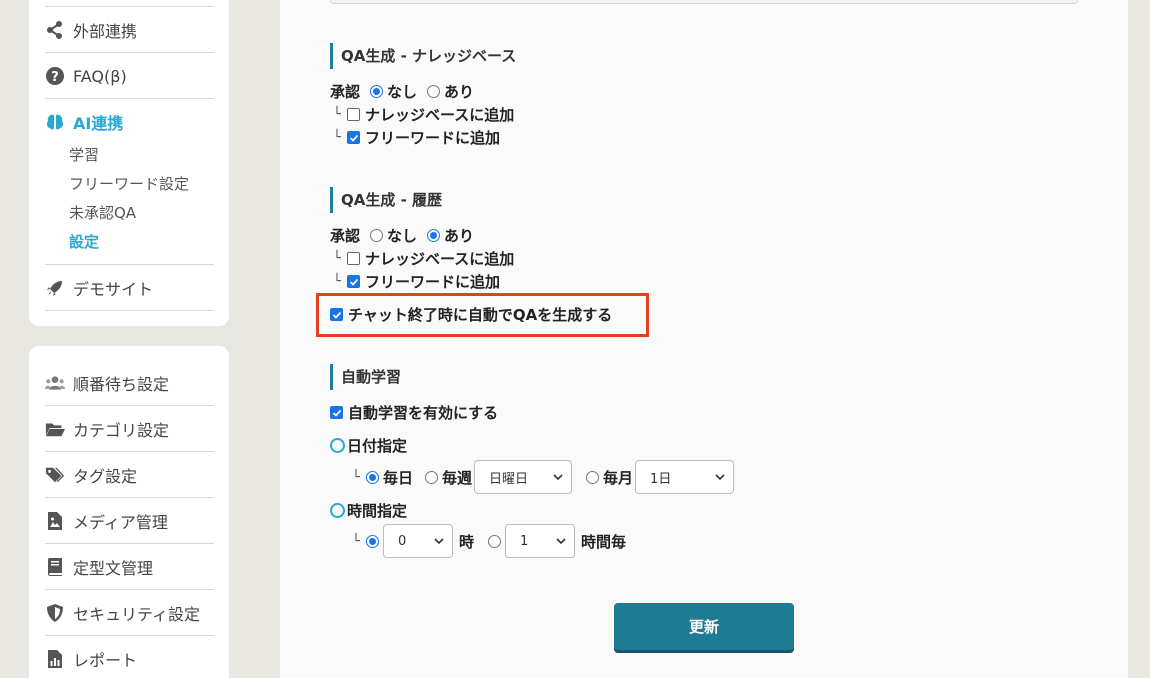  What do you see at coordinates (398, 477) in the screenshot?
I see `daily-label: 毎日` at bounding box center [398, 477].